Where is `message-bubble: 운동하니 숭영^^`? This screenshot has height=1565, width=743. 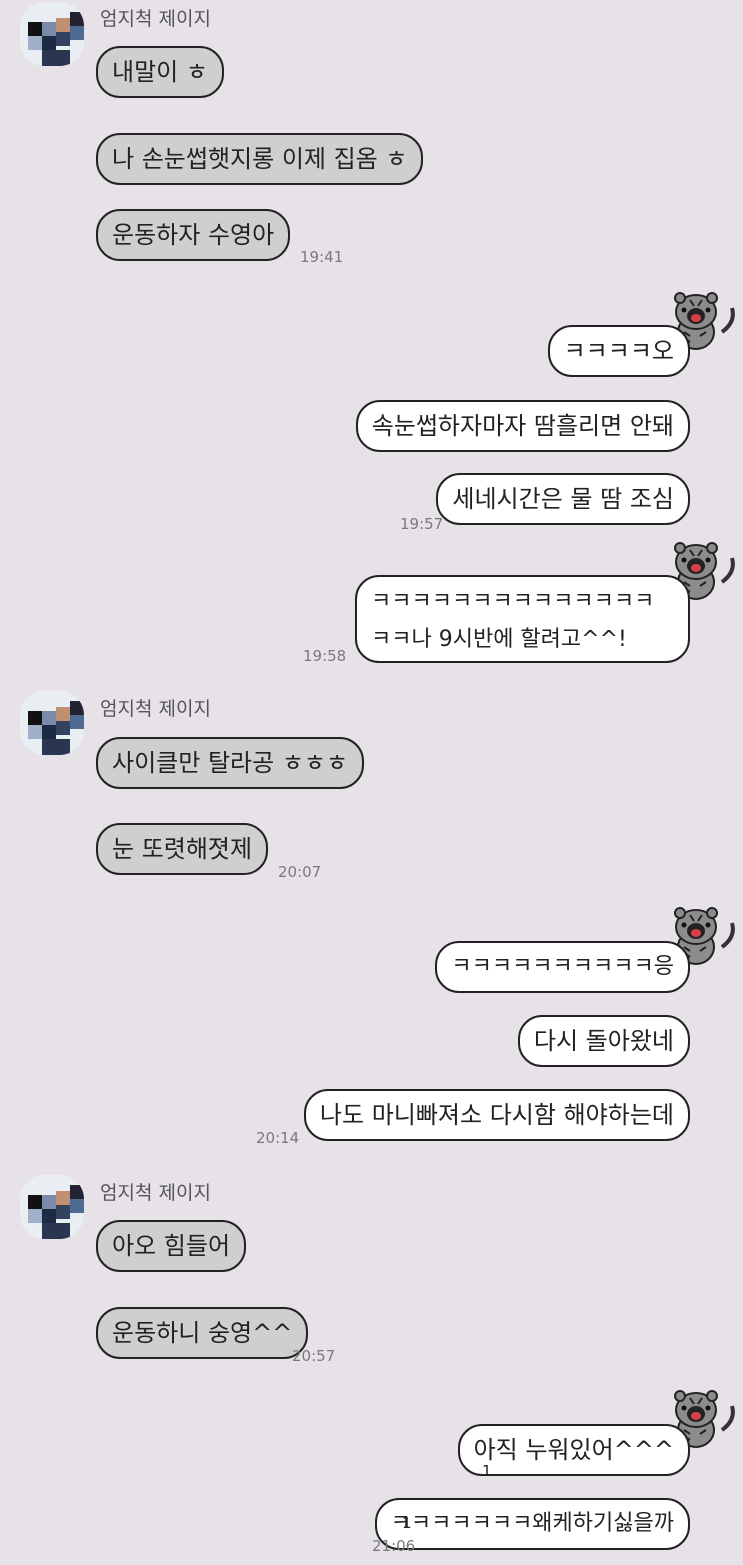
message-bubble: 운동하니 숭영^^ is located at coordinates (202, 1333).